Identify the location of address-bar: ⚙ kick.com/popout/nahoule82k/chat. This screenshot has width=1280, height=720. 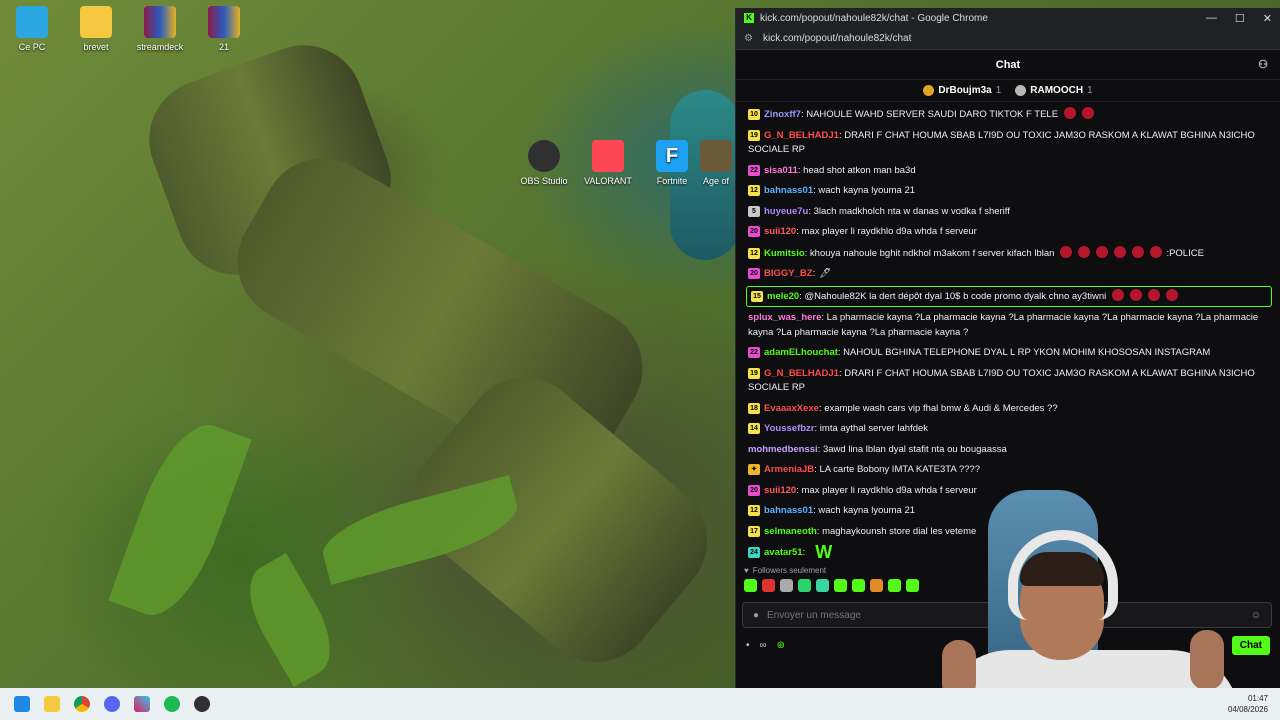
(1008, 39).